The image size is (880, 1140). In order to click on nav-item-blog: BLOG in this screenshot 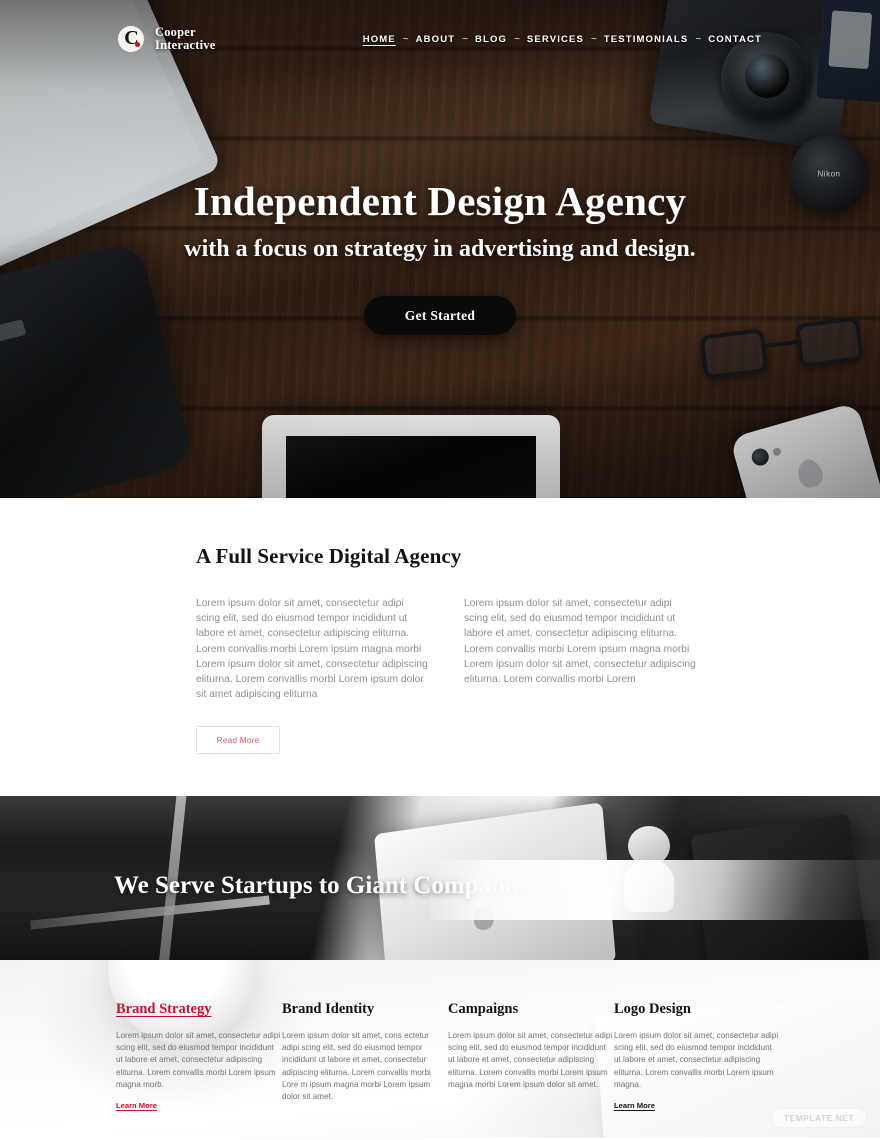, I will do `click(491, 39)`.